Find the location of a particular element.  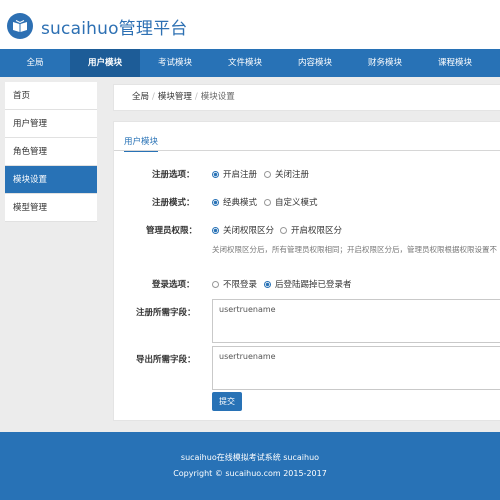

book-icon is located at coordinates (20, 26).